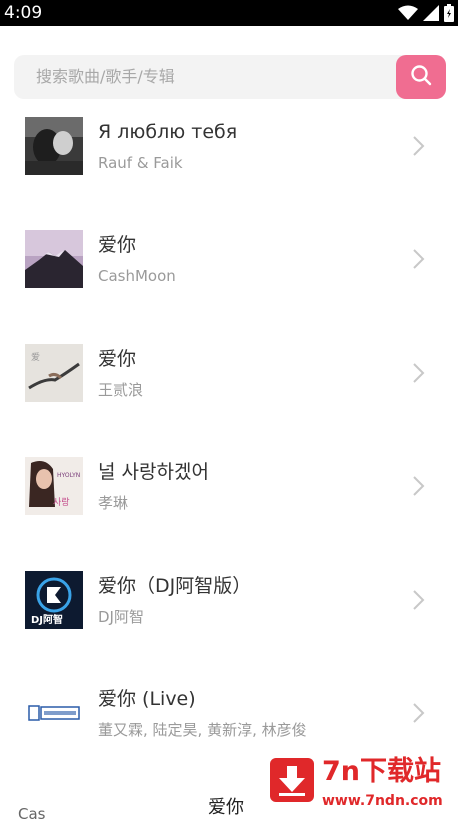 The image size is (458, 823). What do you see at coordinates (153, 472) in the screenshot?
I see `song-title: 널 사랑하겠어` at bounding box center [153, 472].